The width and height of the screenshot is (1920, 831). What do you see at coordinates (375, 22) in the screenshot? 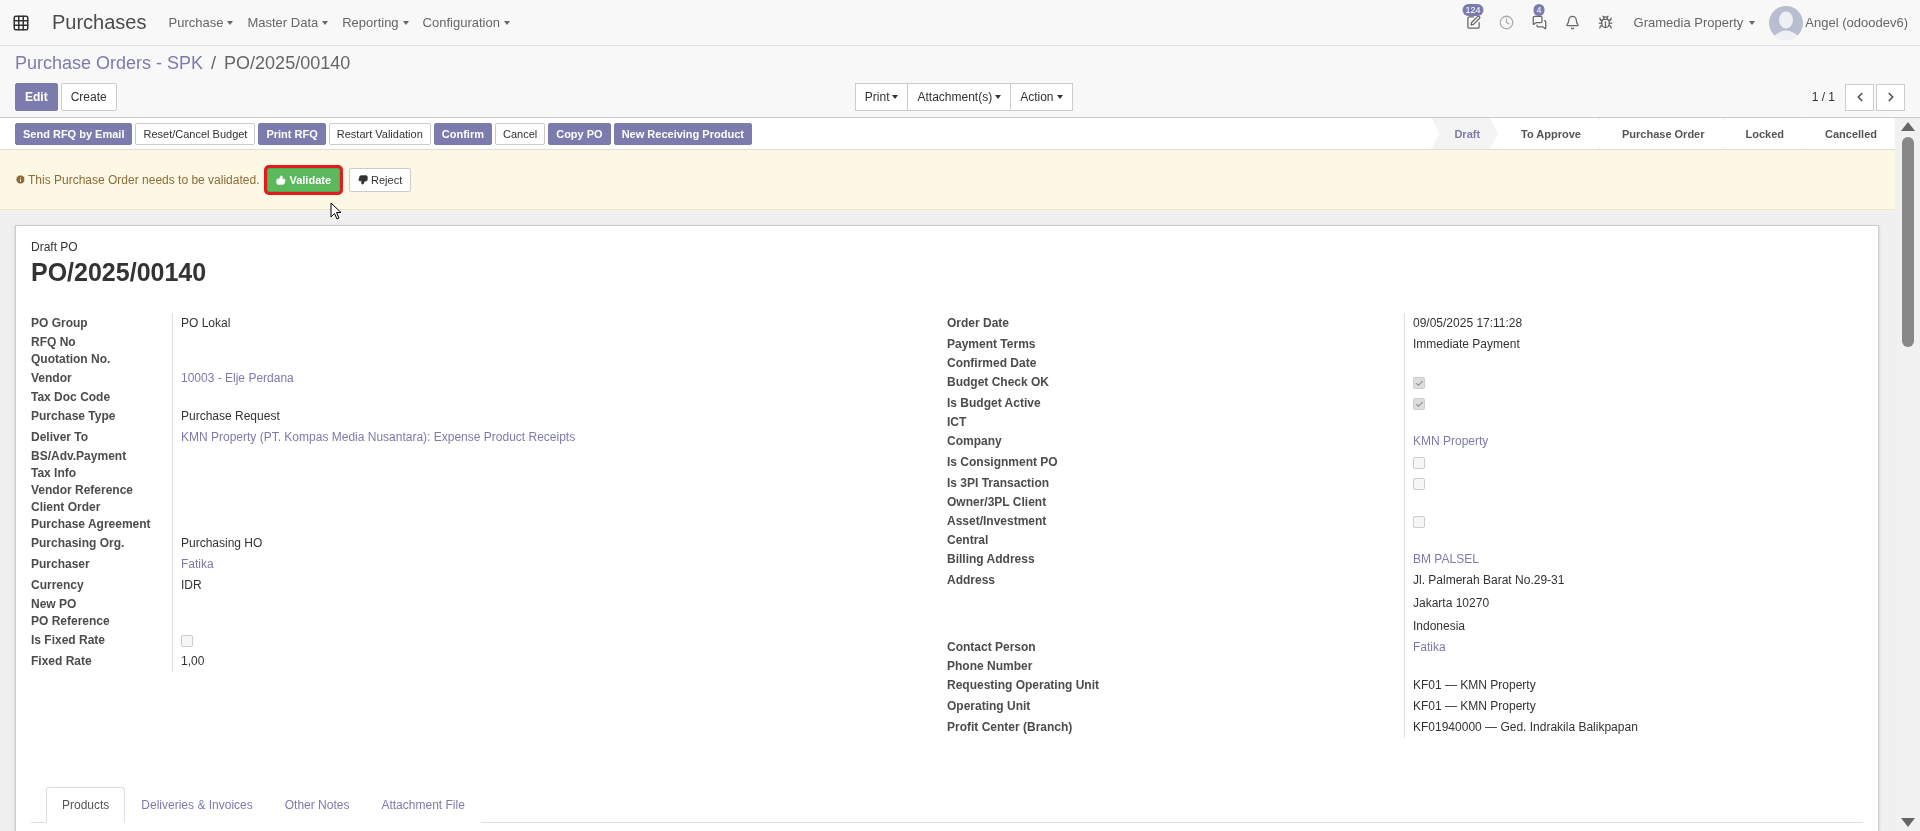
I see `menu-item: Reporting` at bounding box center [375, 22].